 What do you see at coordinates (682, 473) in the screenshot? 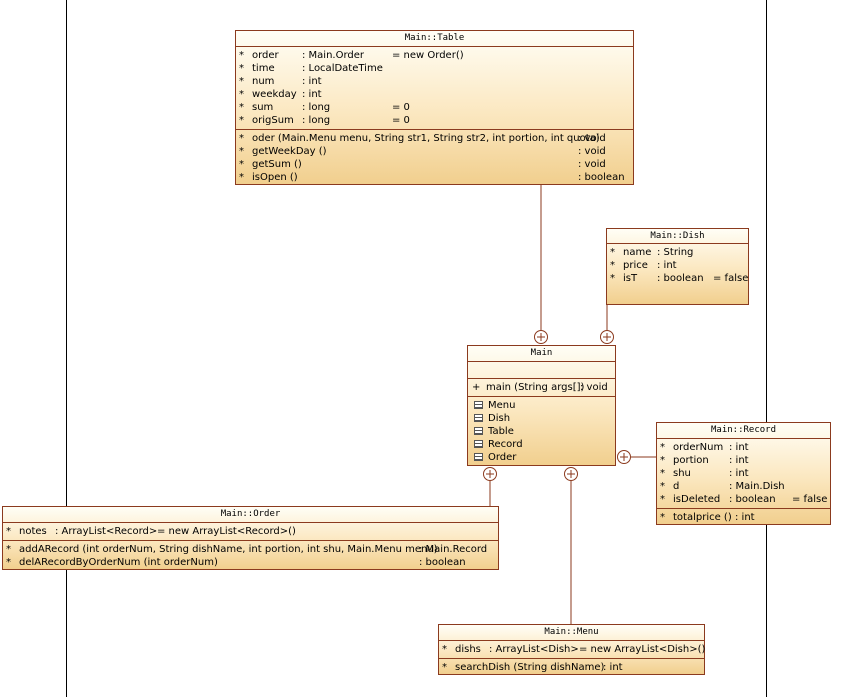
I see `attribute-name: shu` at bounding box center [682, 473].